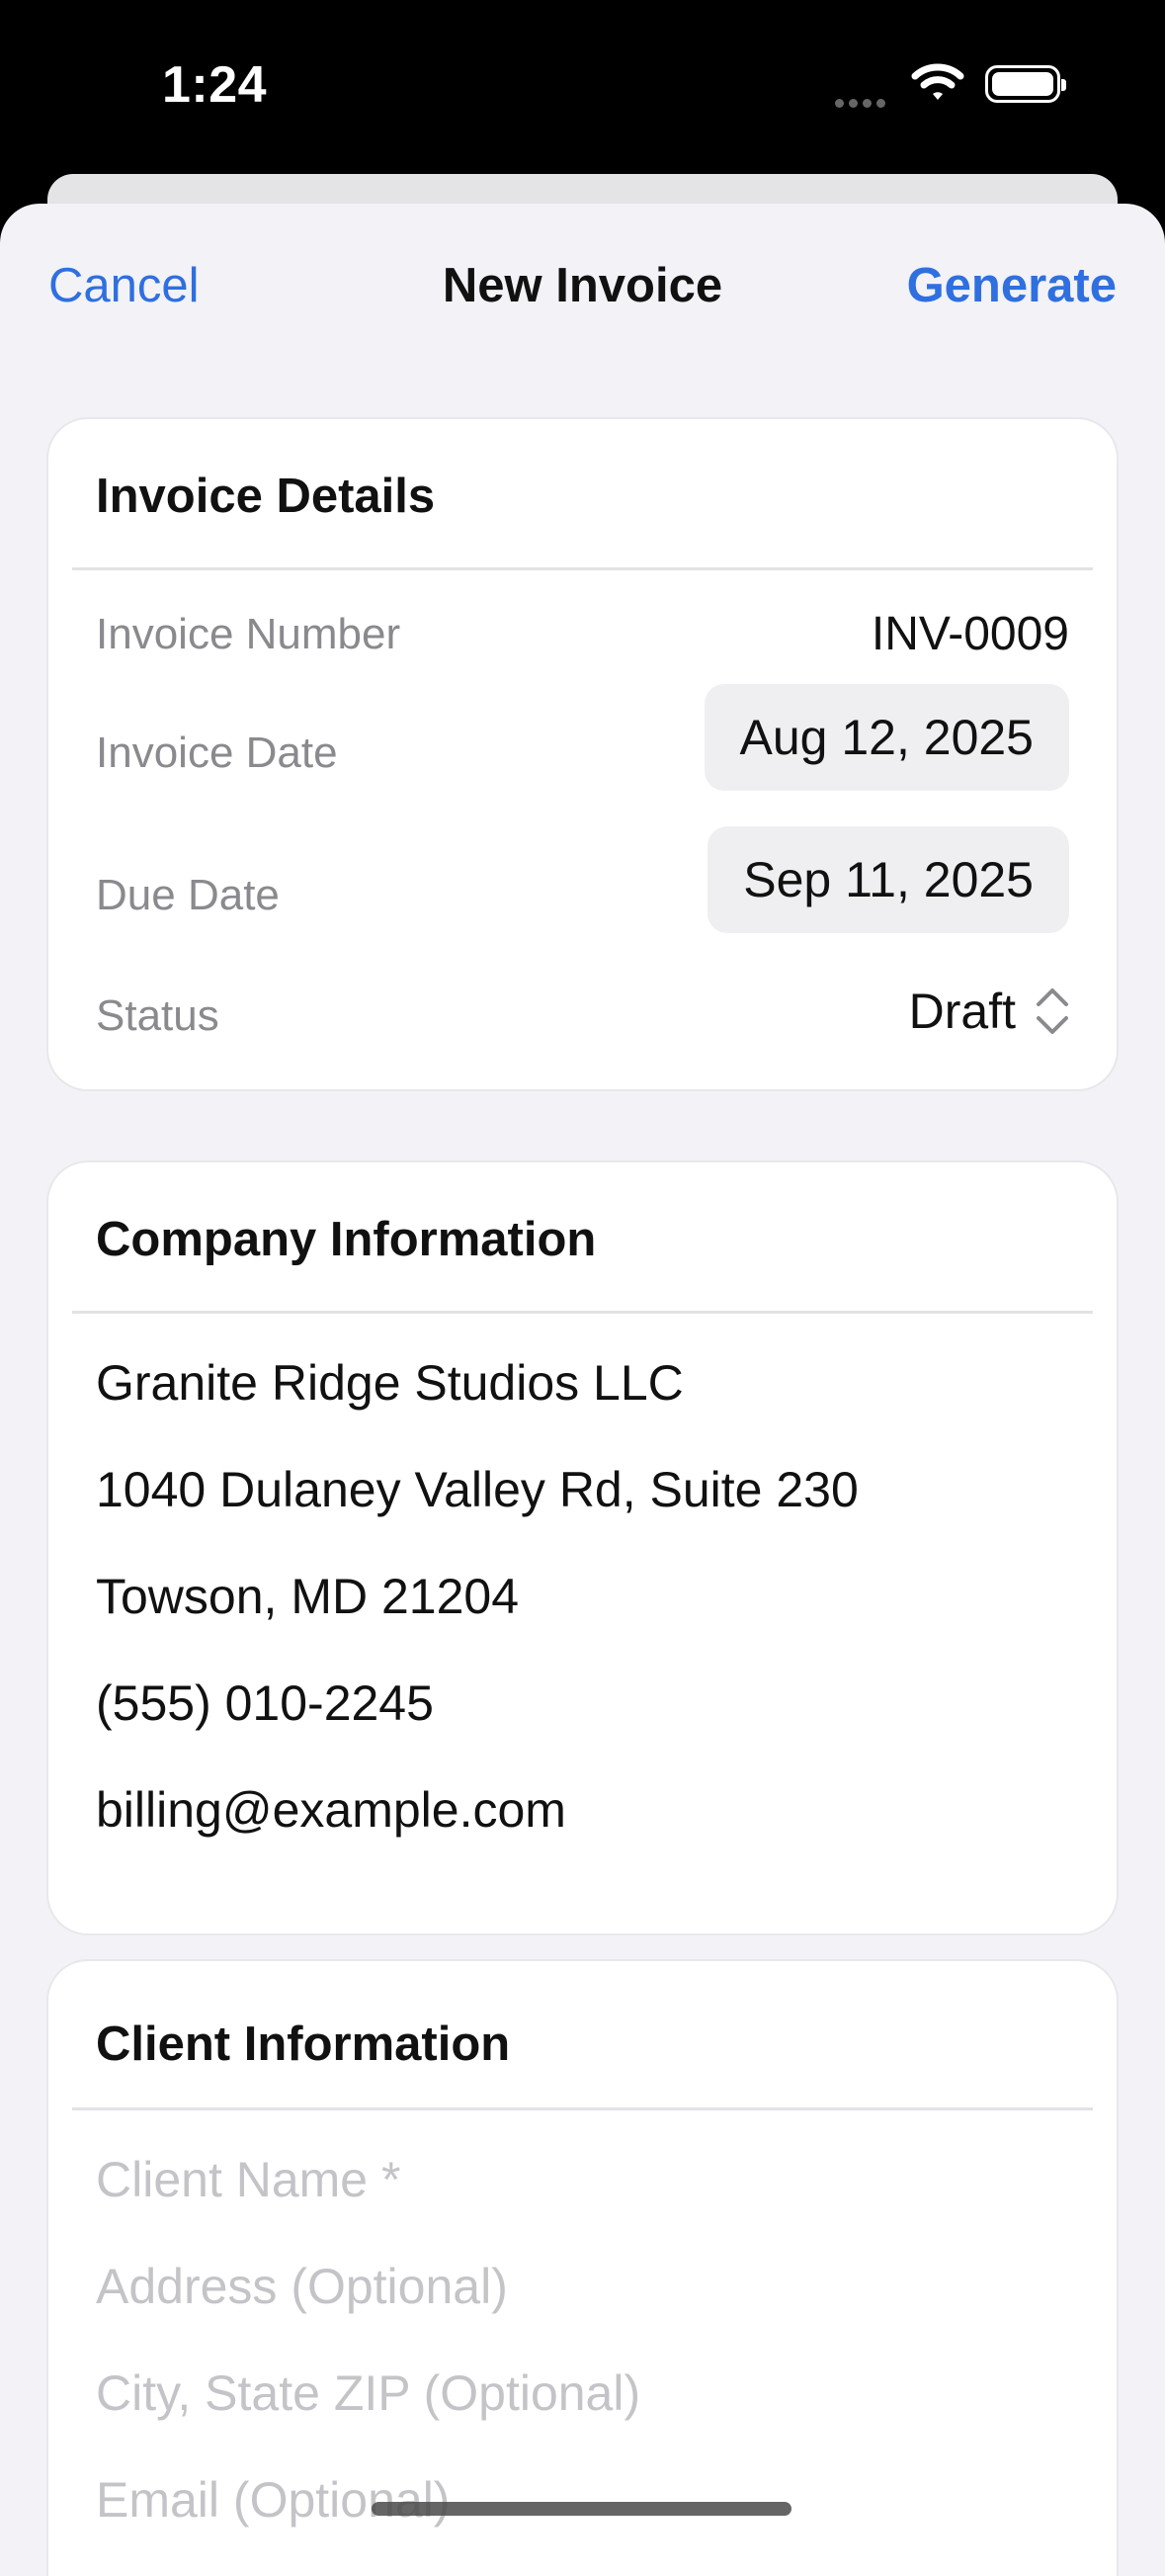 Image resolution: width=1165 pixels, height=2576 pixels. I want to click on home-indicator, so click(581, 2509).